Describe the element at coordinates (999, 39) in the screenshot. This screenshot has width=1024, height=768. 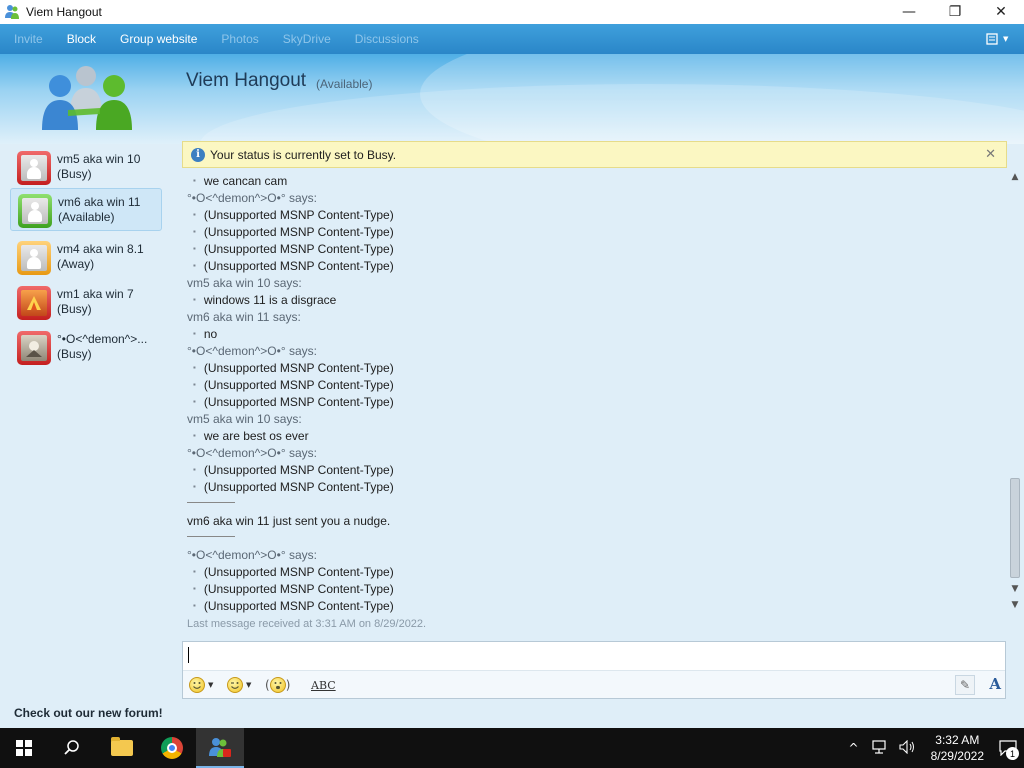
I see `options-menu-icon: ▼` at that location.